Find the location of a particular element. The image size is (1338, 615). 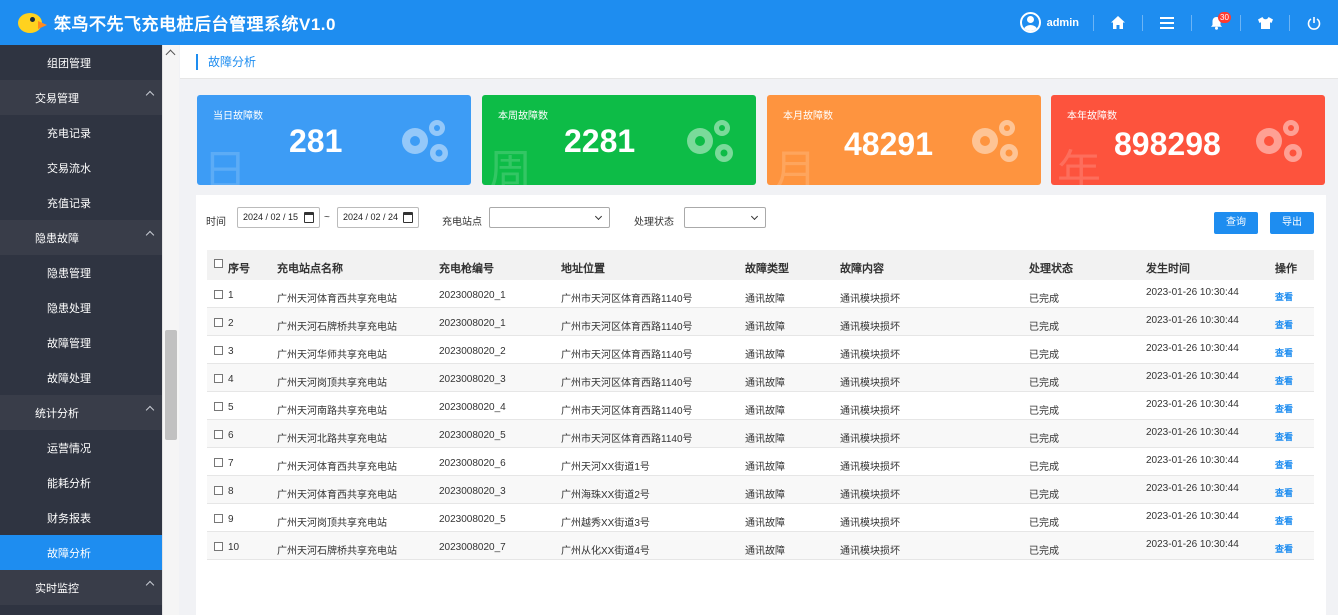

col-index: 2 is located at coordinates (231, 323).